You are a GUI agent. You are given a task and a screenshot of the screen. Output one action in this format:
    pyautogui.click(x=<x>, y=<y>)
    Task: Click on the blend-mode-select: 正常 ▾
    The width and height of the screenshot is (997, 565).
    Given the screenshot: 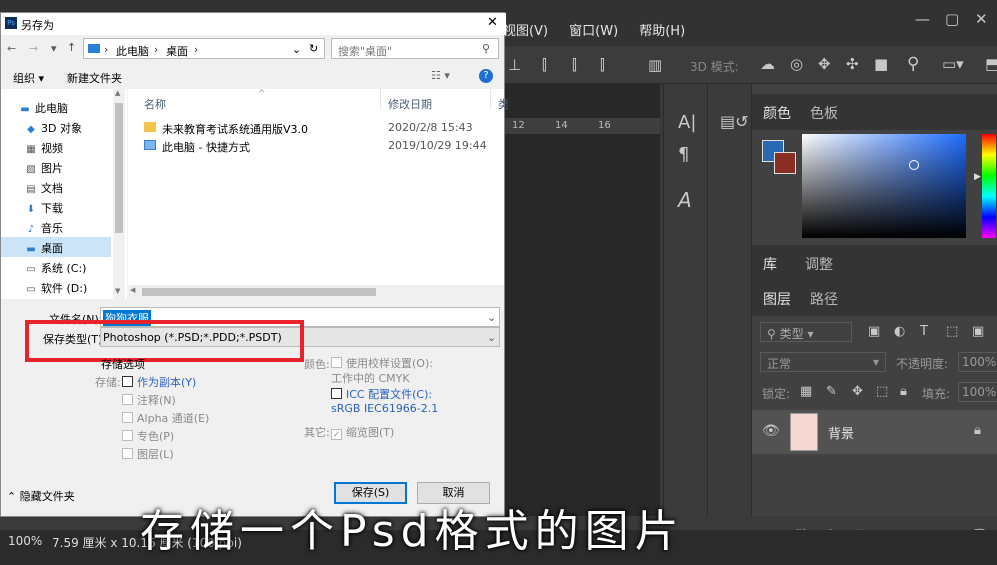 What is the action you would take?
    pyautogui.click(x=823, y=362)
    